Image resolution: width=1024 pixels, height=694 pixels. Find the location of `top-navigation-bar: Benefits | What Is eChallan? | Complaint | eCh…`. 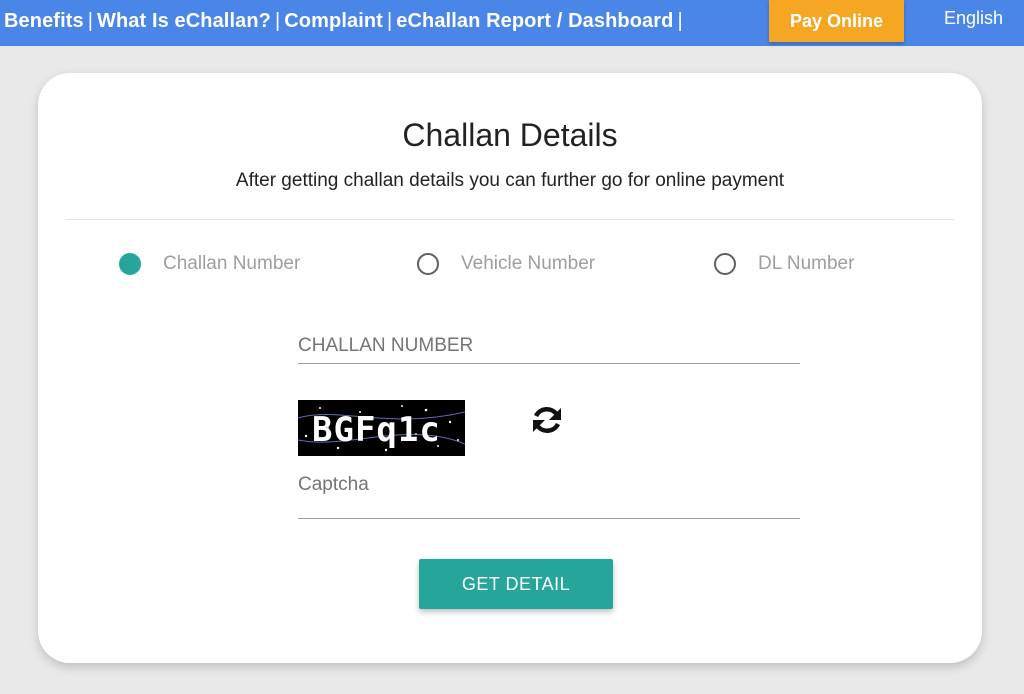

top-navigation-bar: Benefits | What Is eChallan? | Complaint | eCh… is located at coordinates (512, 23).